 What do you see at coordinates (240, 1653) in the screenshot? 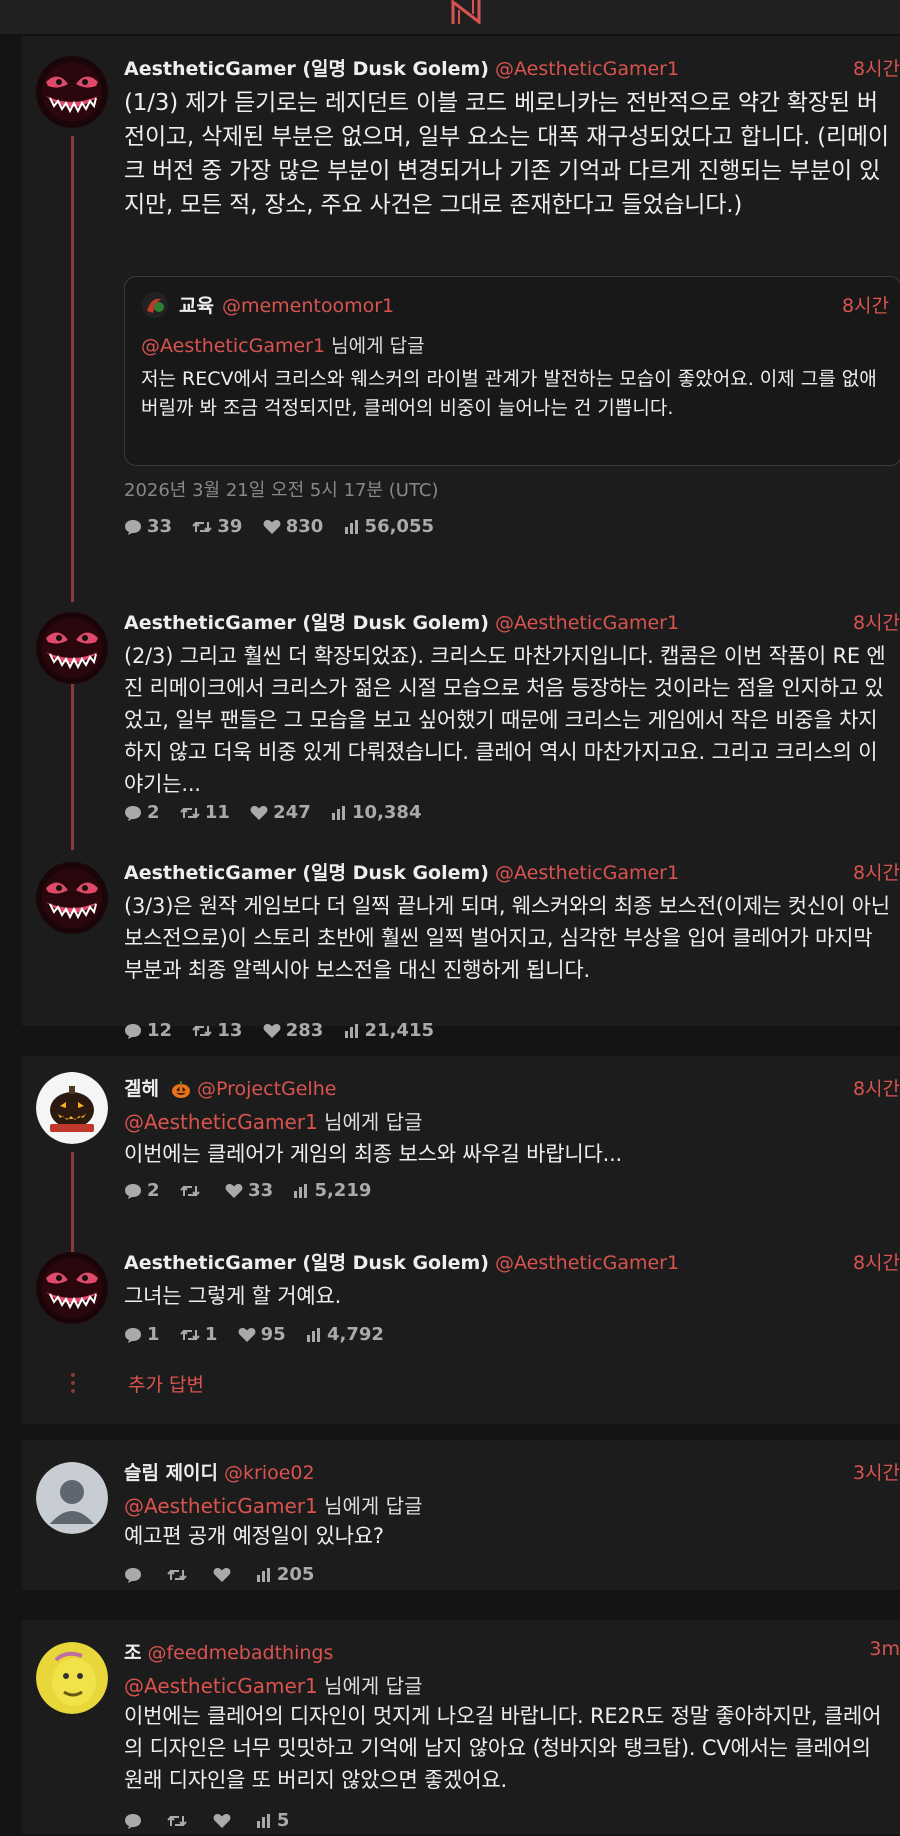
I see `author-handle: @feedmebadthings` at bounding box center [240, 1653].